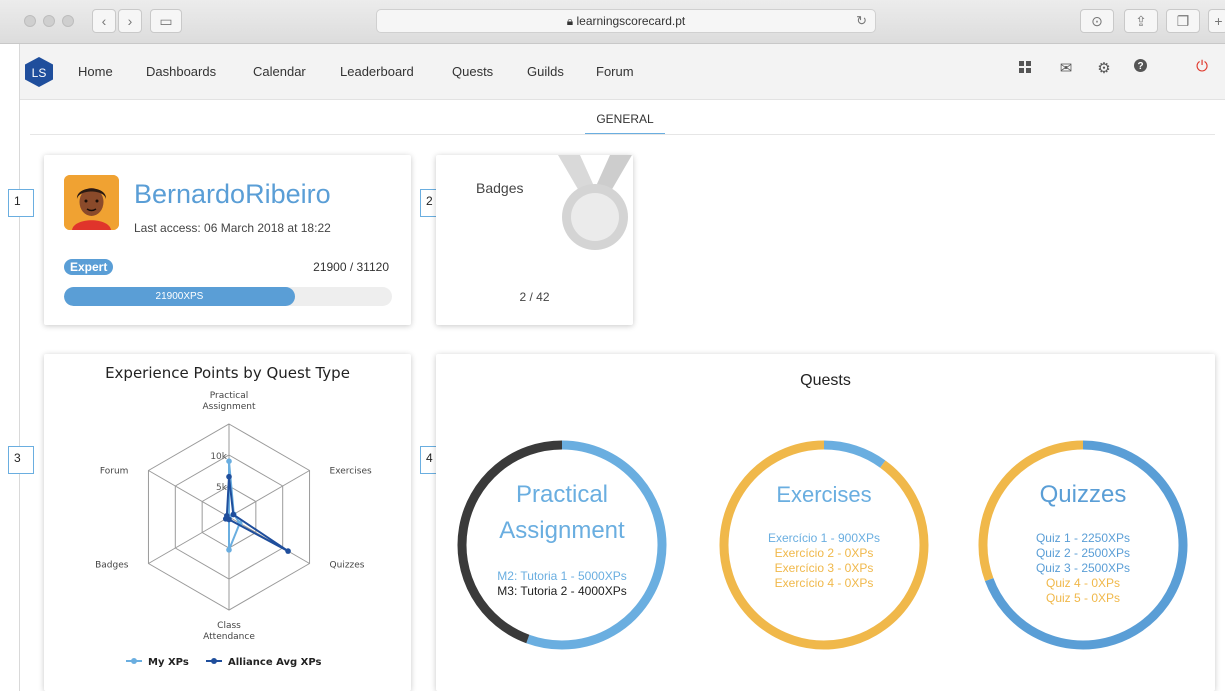 The image size is (1225, 691). What do you see at coordinates (49, 21) in the screenshot?
I see `minimize-window-button` at bounding box center [49, 21].